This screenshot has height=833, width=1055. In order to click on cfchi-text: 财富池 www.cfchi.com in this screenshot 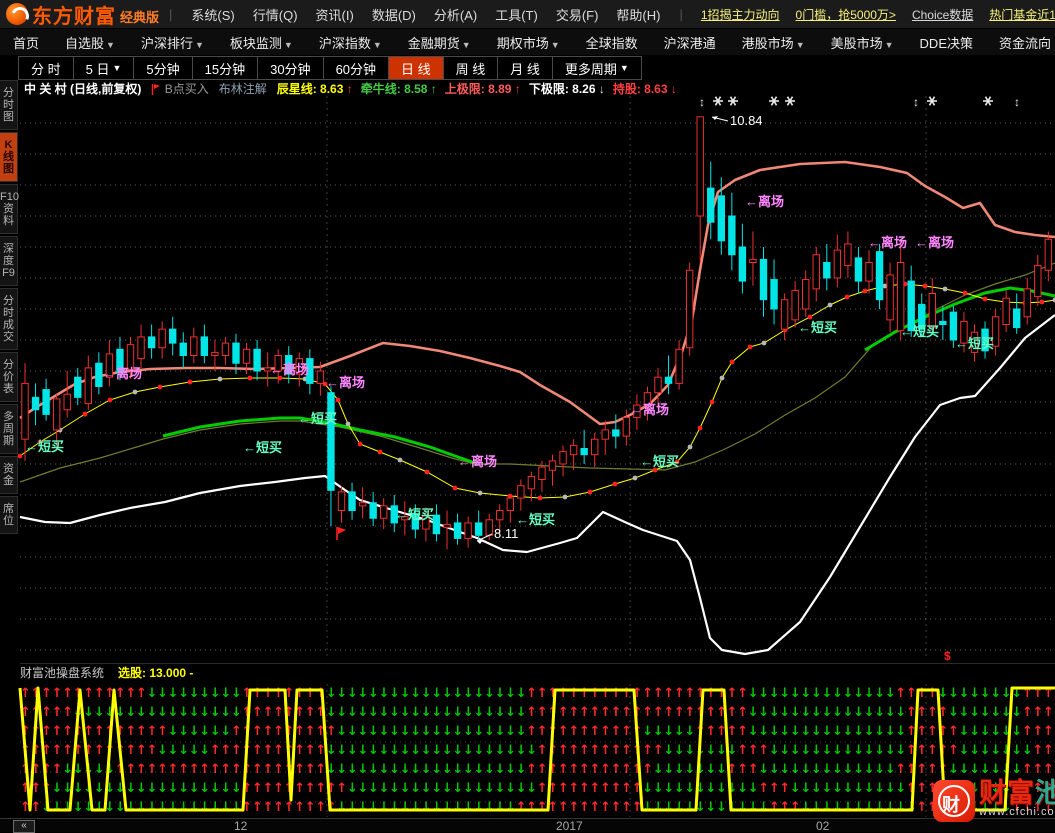, I will do `click(1017, 799)`.